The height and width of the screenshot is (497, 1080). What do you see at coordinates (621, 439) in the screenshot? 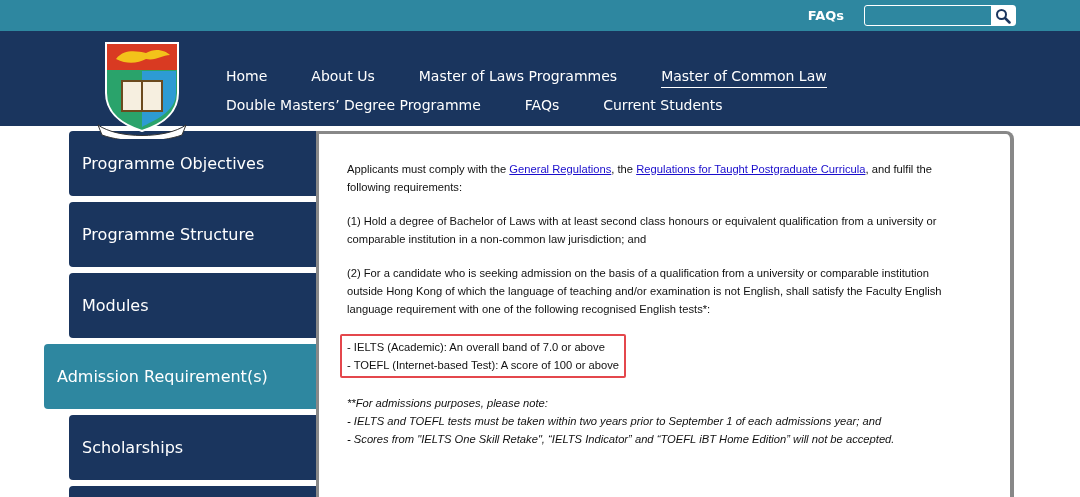
I see `note-line: - Scores from "IELTS One Skill Retake", “IELTS Indicator” and “TOEFL iBT Home Edition” will not be accepted.` at bounding box center [621, 439].